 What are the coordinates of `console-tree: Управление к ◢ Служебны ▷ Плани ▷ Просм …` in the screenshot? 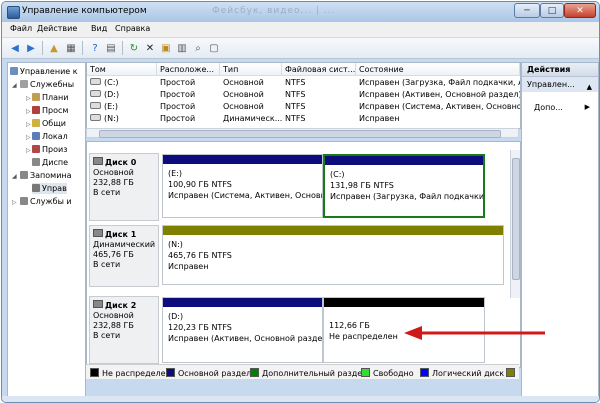 It's located at (46, 232).